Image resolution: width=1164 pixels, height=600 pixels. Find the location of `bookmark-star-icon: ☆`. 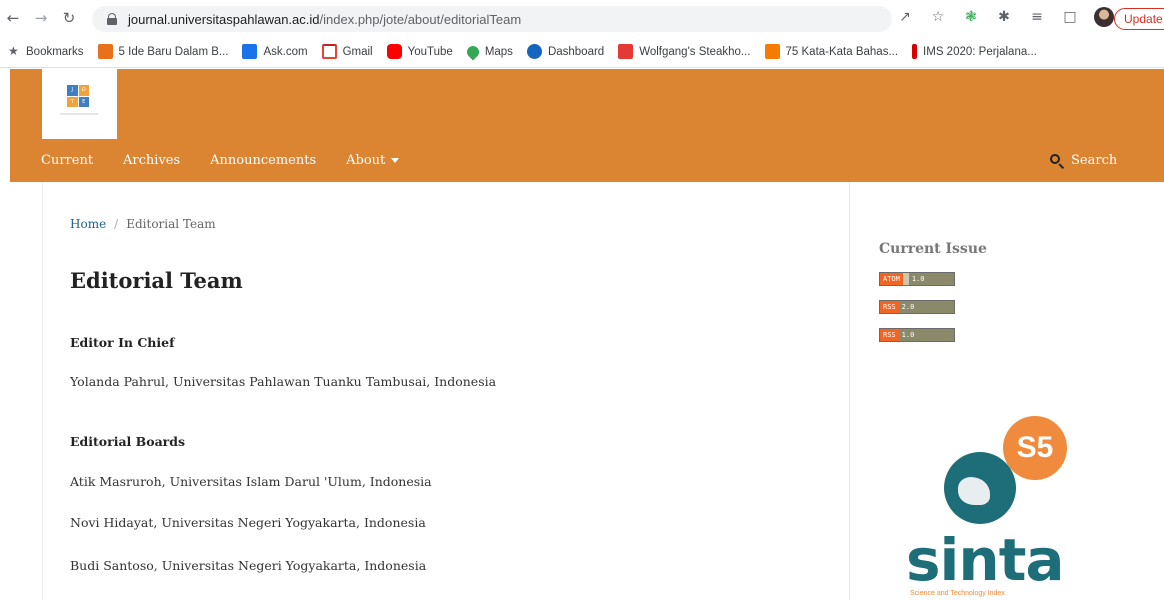

bookmark-star-icon: ☆ is located at coordinates (938, 17).